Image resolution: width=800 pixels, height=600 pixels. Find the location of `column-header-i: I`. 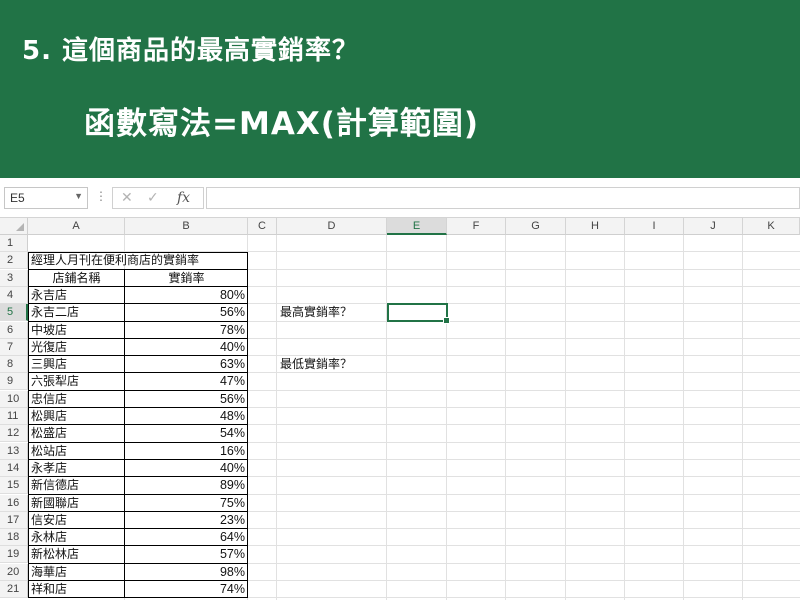

column-header-i: I is located at coordinates (654, 226).